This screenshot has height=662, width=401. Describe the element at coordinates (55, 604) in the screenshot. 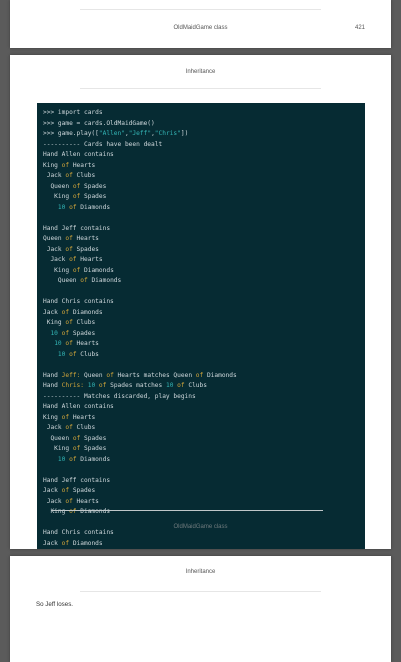

I see `body-paragraph: So Jeff loses.` at that location.